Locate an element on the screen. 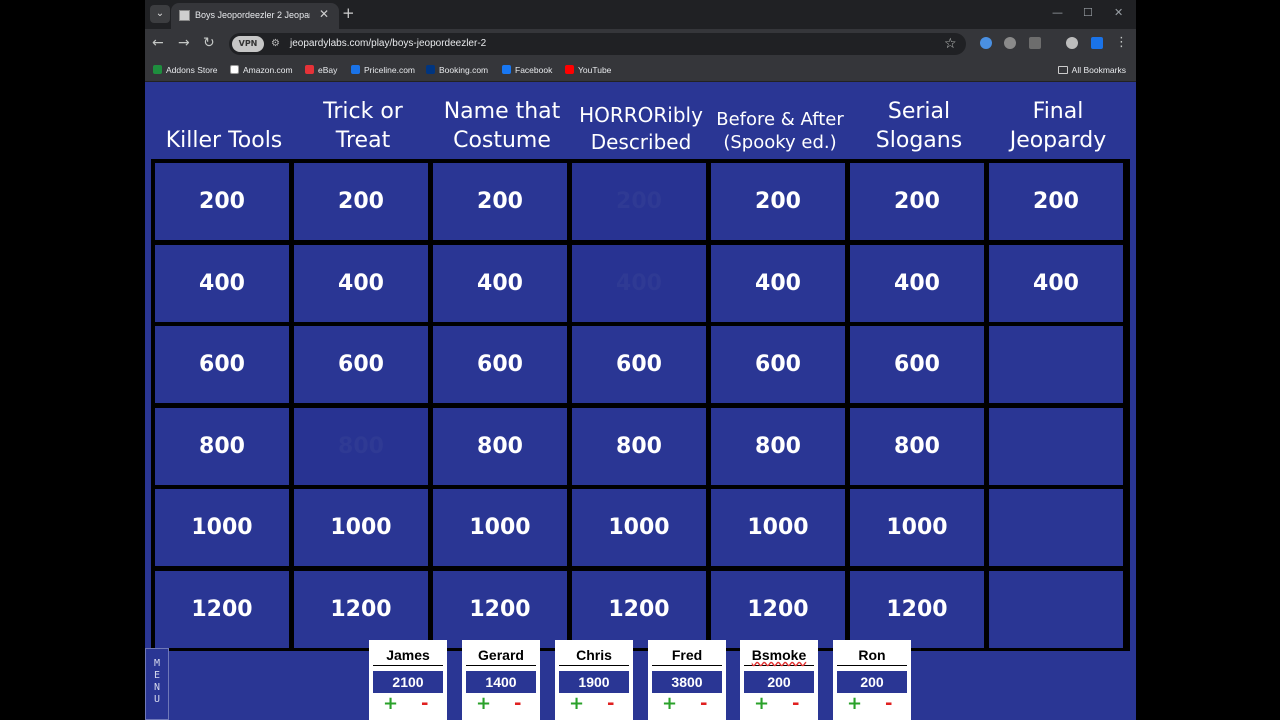  all-bookmarks-label: All Bookmarks is located at coordinates (1098, 70).